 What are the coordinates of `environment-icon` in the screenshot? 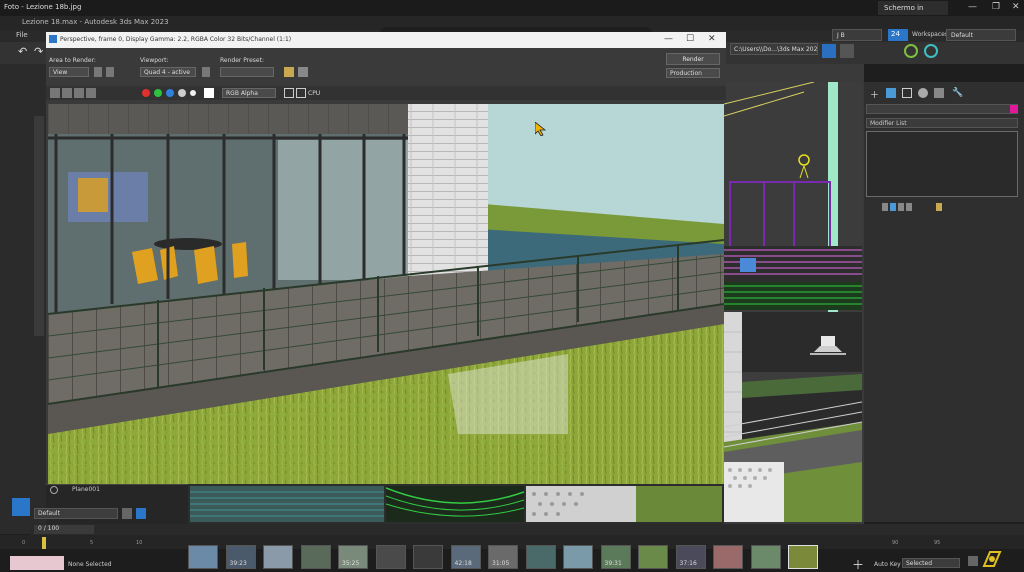 It's located at (303, 72).